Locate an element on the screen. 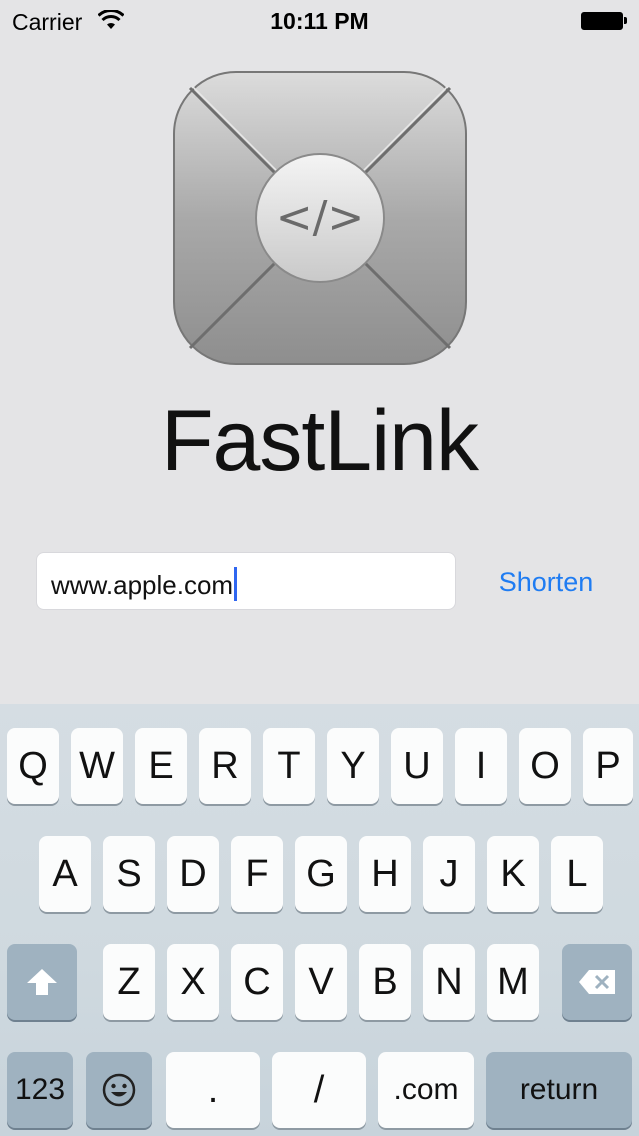  key-r: R is located at coordinates (225, 766).